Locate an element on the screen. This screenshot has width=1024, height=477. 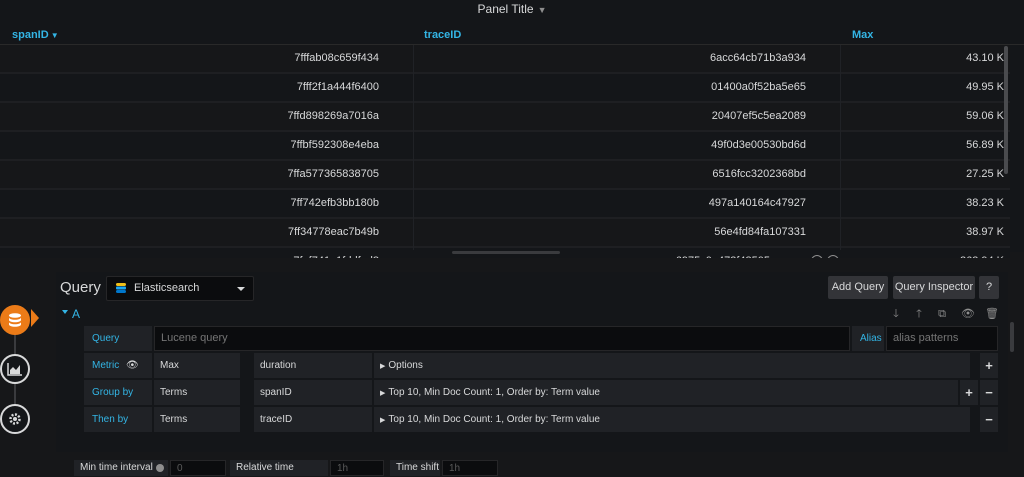
query-heading: Query is located at coordinates (80, 287).